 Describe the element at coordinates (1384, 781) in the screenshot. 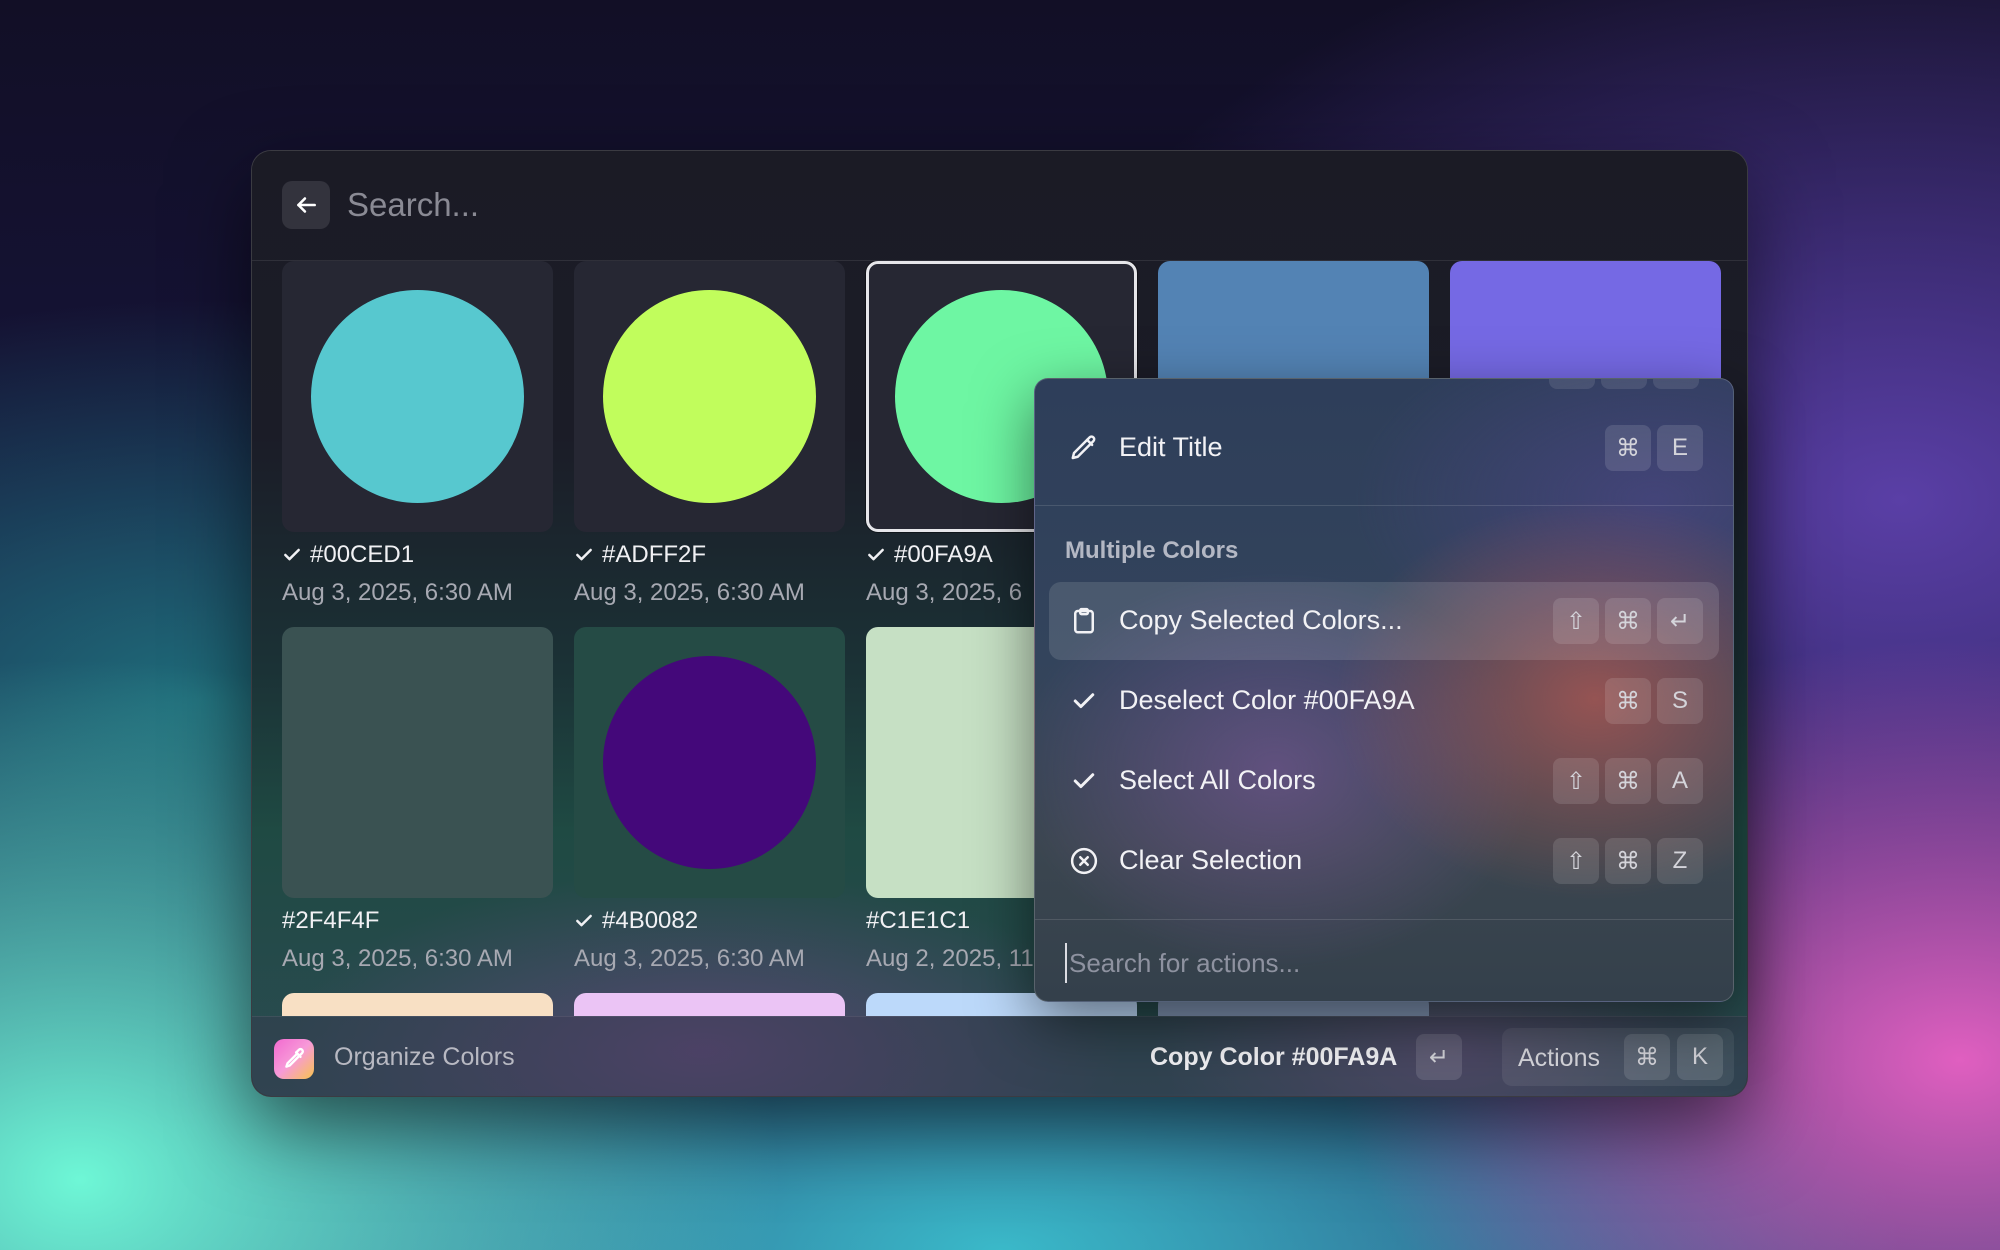

I see `action-select-all-colors: Select All Colors ⇧ ⌘ A` at that location.